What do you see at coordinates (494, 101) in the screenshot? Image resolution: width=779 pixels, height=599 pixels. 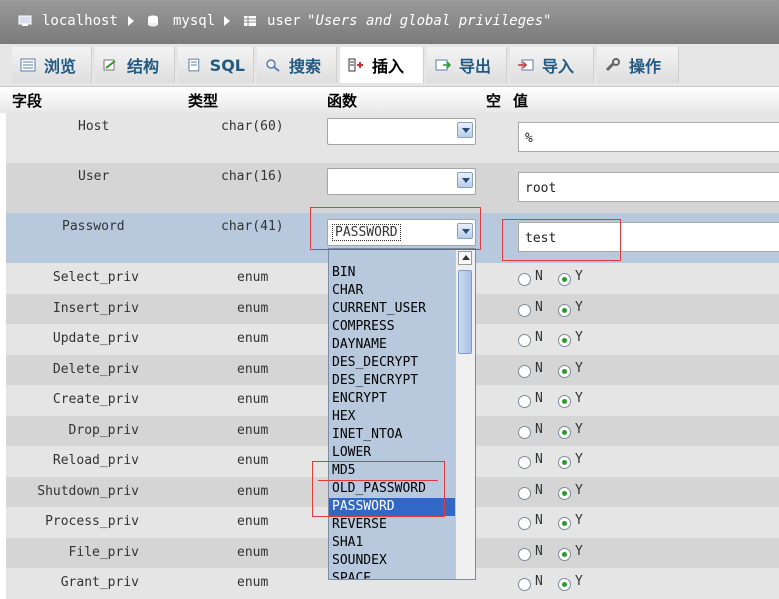 I see `column-header-null: 空` at bounding box center [494, 101].